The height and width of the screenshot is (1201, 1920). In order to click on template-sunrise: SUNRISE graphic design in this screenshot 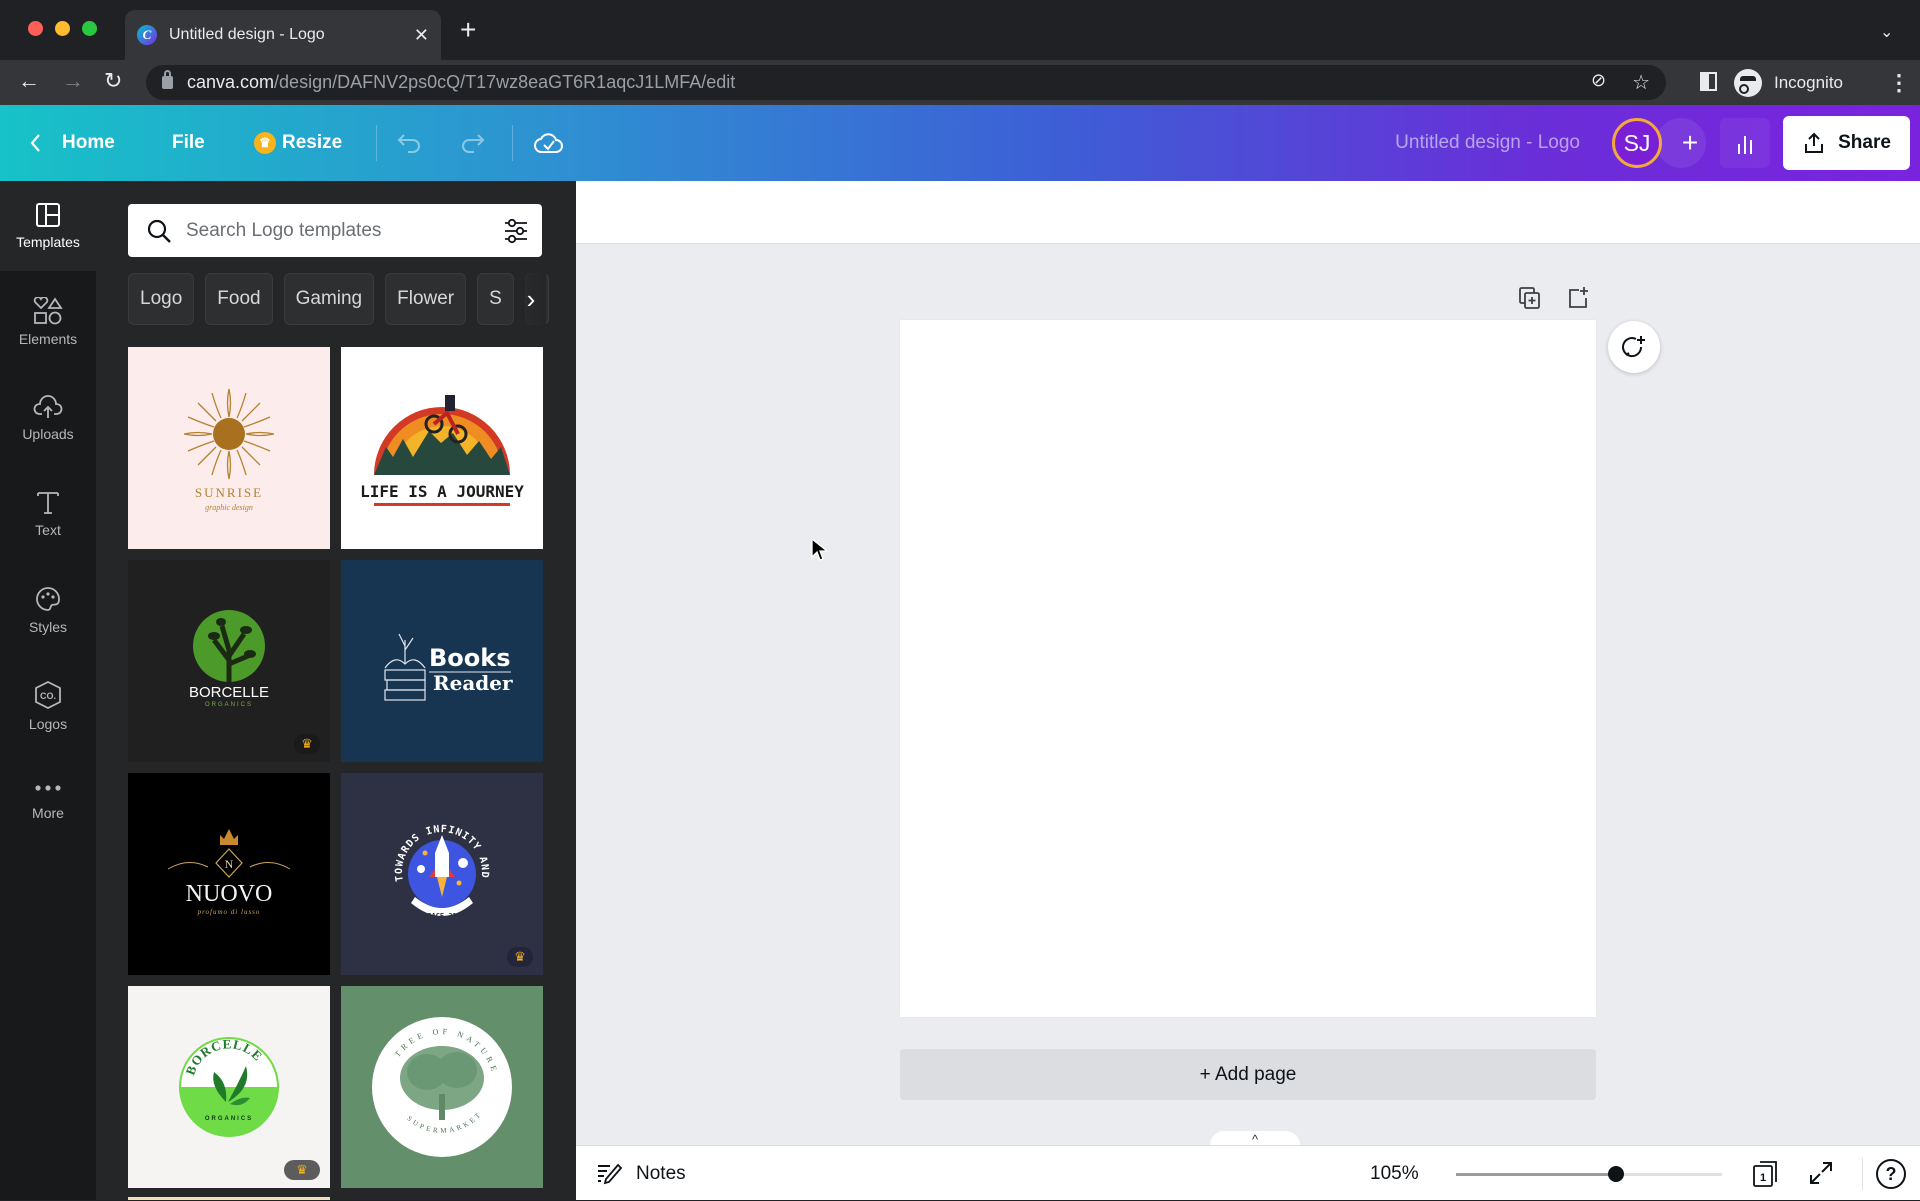, I will do `click(229, 448)`.